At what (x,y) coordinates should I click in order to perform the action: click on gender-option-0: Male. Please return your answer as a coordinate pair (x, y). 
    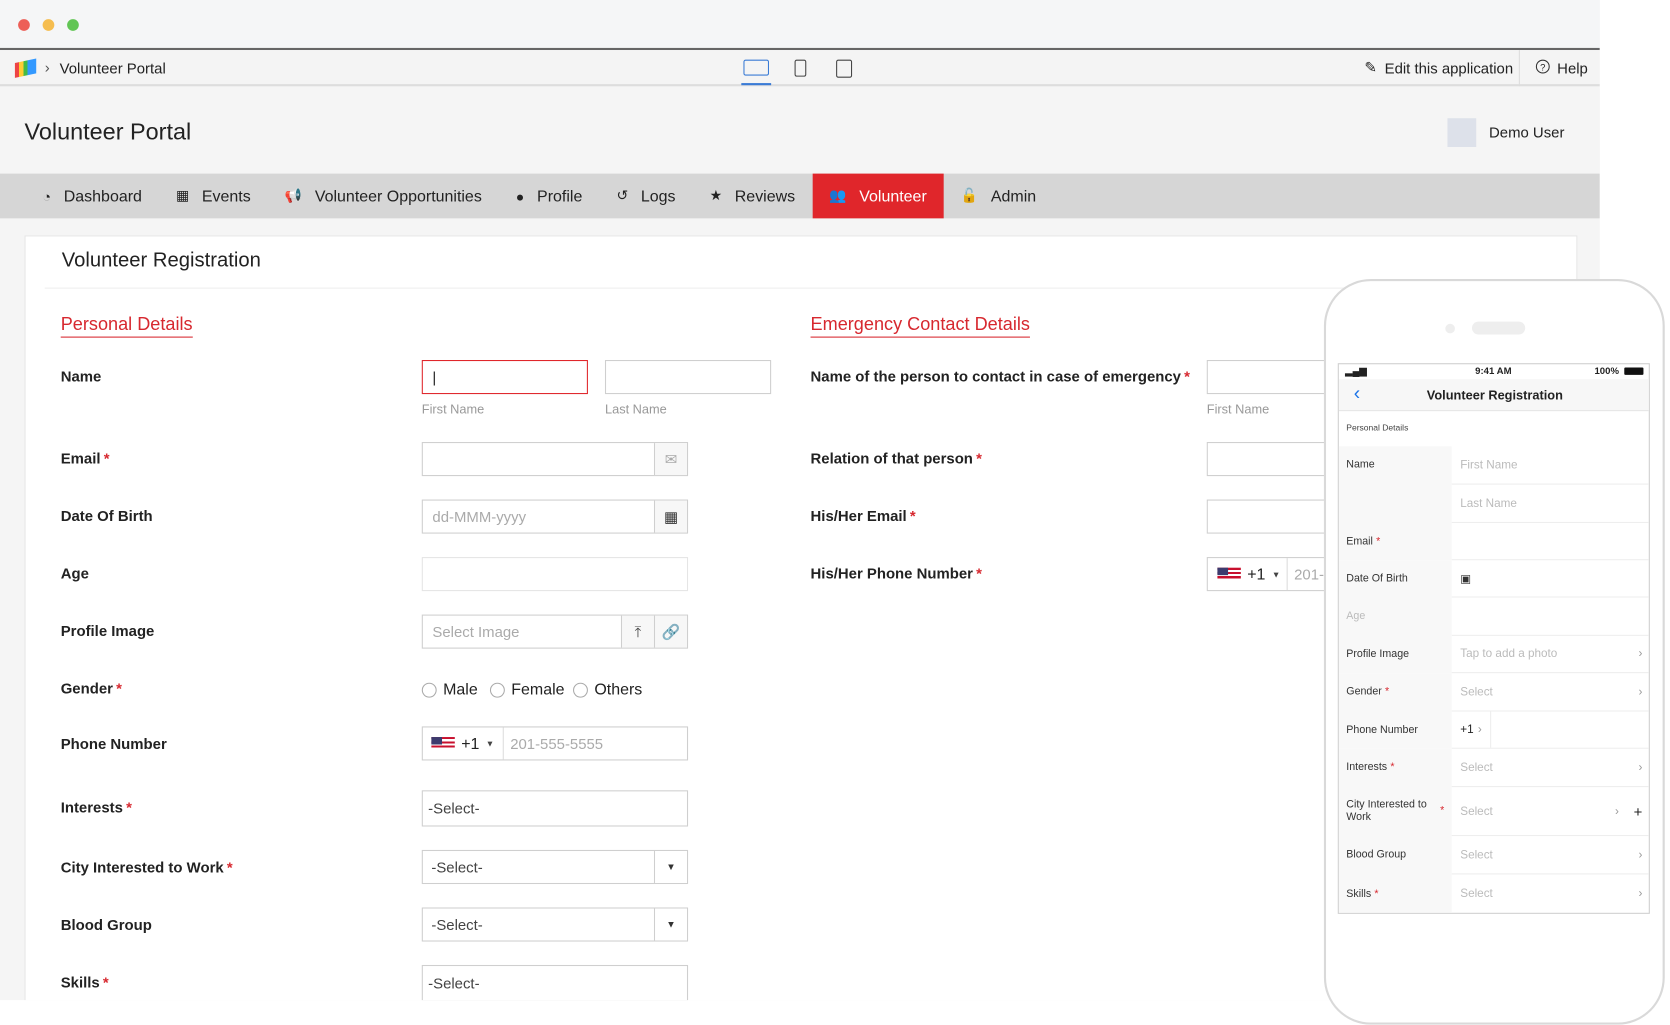
    Looking at the image, I should click on (449, 690).